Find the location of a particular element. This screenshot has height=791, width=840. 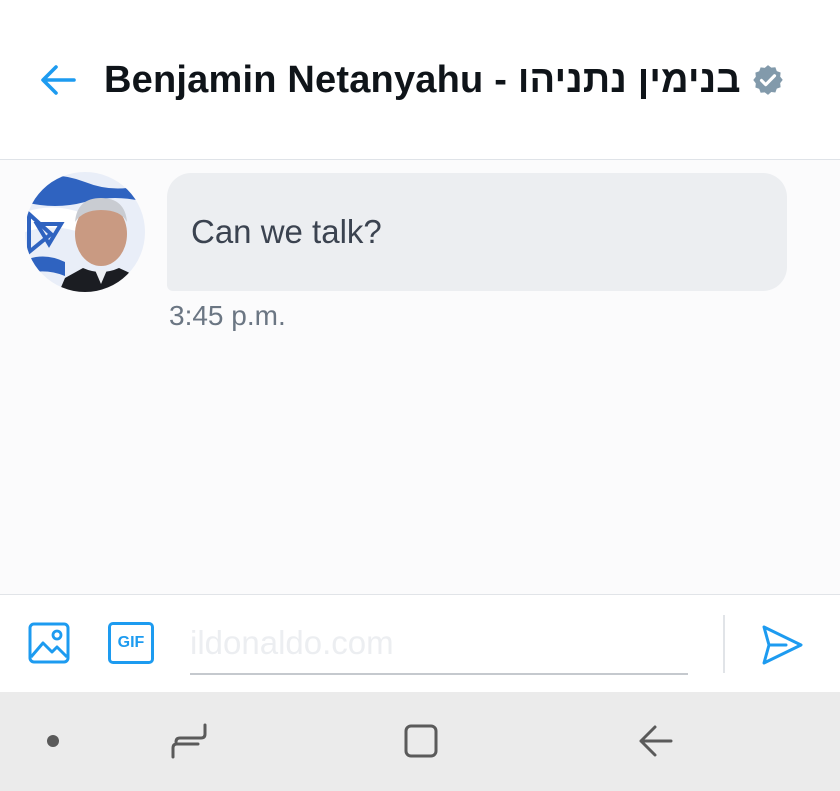

header-title-row: Benjamin Netanyahu - בנימין נתניהו is located at coordinates (444, 80).